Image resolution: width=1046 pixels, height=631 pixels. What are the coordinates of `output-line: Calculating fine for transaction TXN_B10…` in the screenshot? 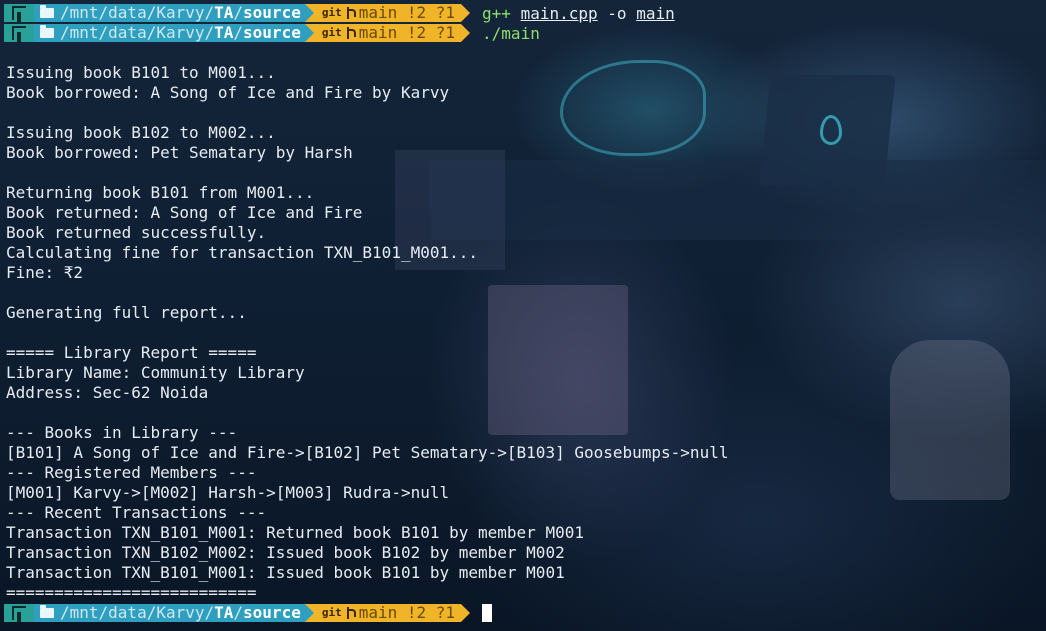 It's located at (242, 252).